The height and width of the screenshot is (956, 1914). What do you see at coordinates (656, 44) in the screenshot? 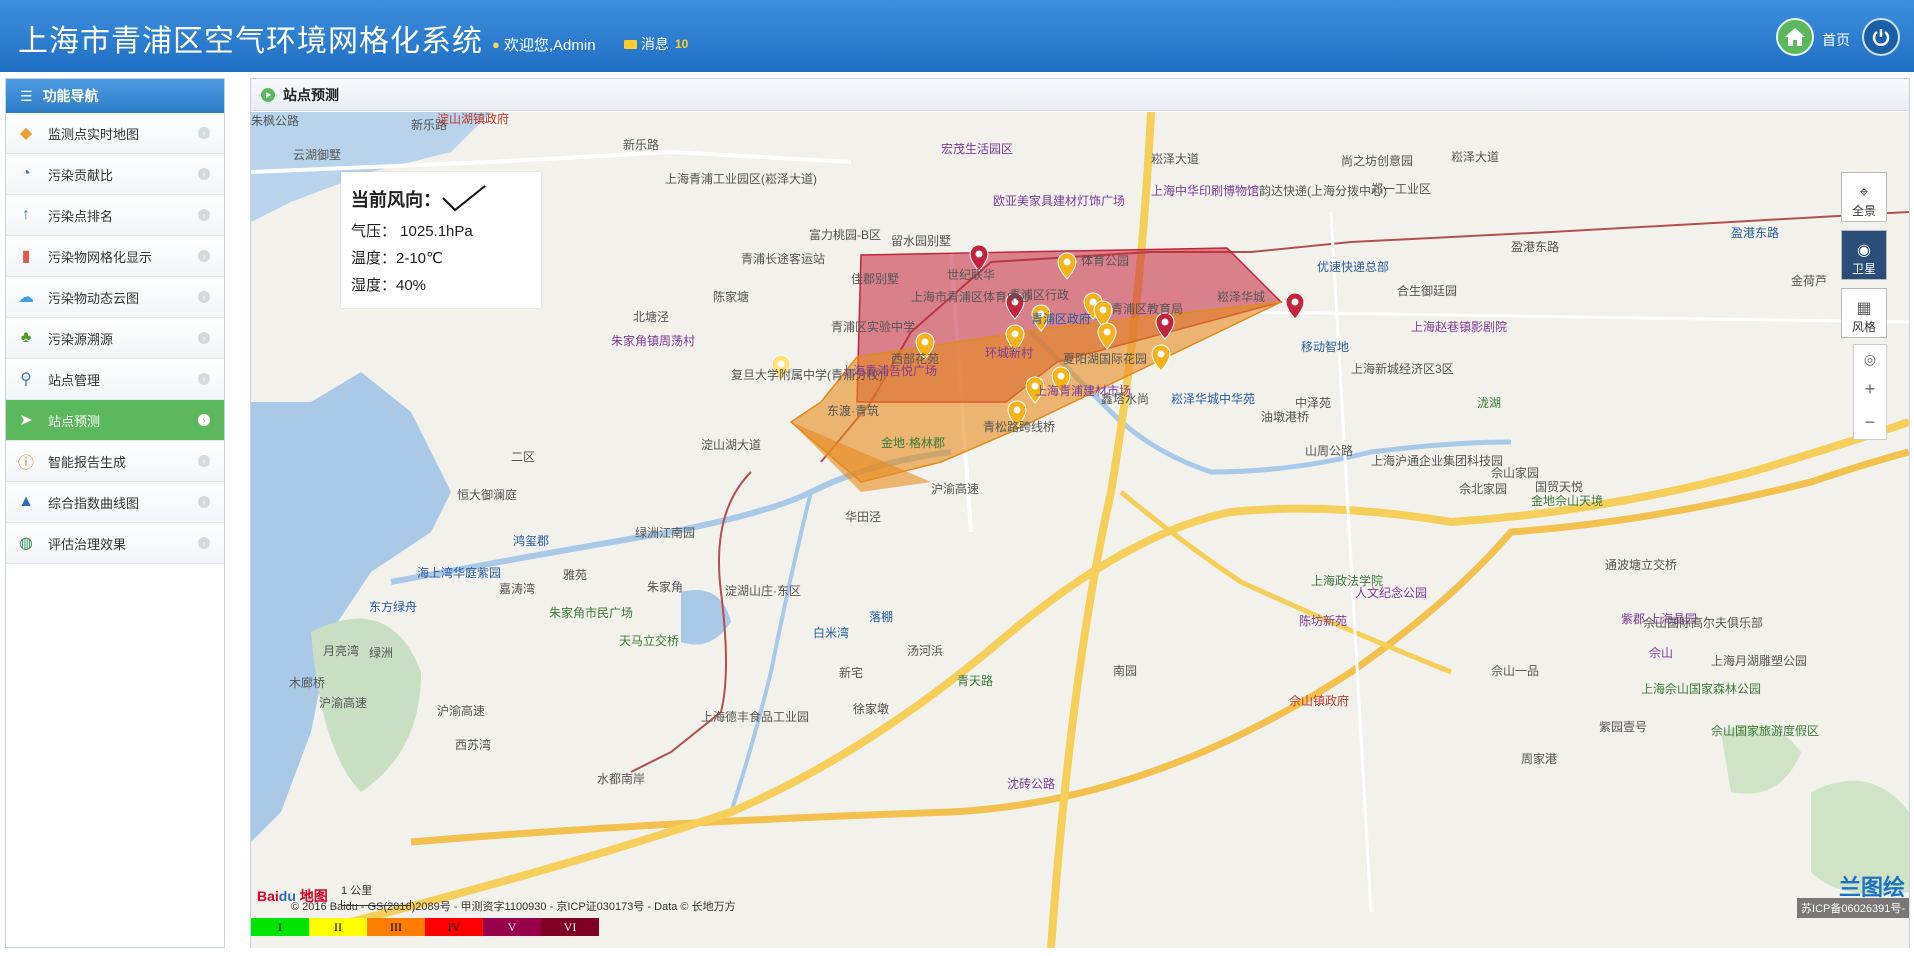
I see `messages-link: 消息 10` at bounding box center [656, 44].